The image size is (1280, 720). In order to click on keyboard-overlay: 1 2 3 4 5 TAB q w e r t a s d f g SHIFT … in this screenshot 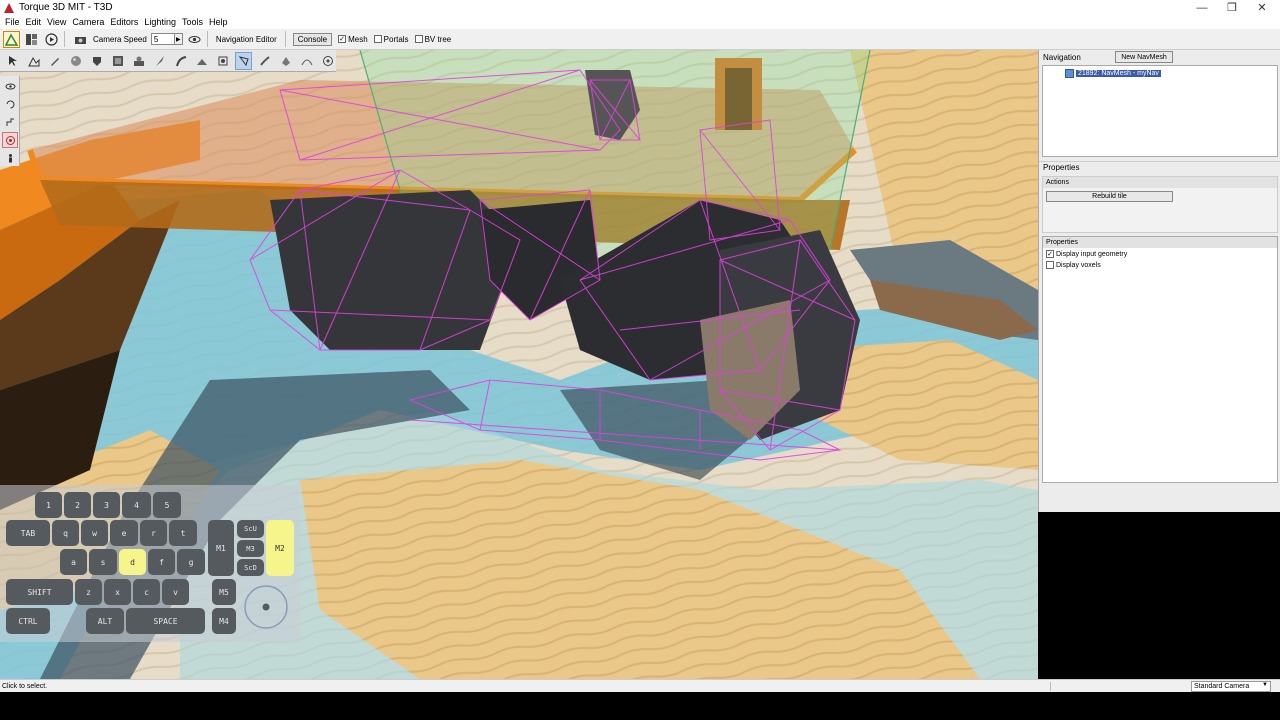, I will do `click(150, 563)`.